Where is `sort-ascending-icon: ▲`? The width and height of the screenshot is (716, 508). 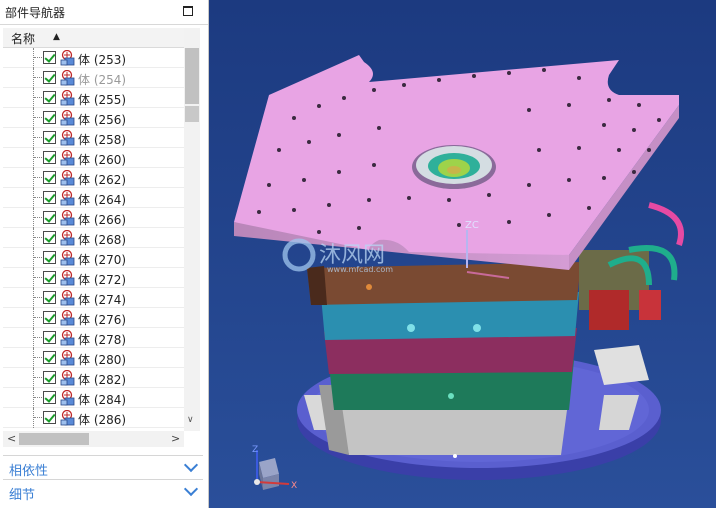 sort-ascending-icon: ▲ is located at coordinates (56, 37).